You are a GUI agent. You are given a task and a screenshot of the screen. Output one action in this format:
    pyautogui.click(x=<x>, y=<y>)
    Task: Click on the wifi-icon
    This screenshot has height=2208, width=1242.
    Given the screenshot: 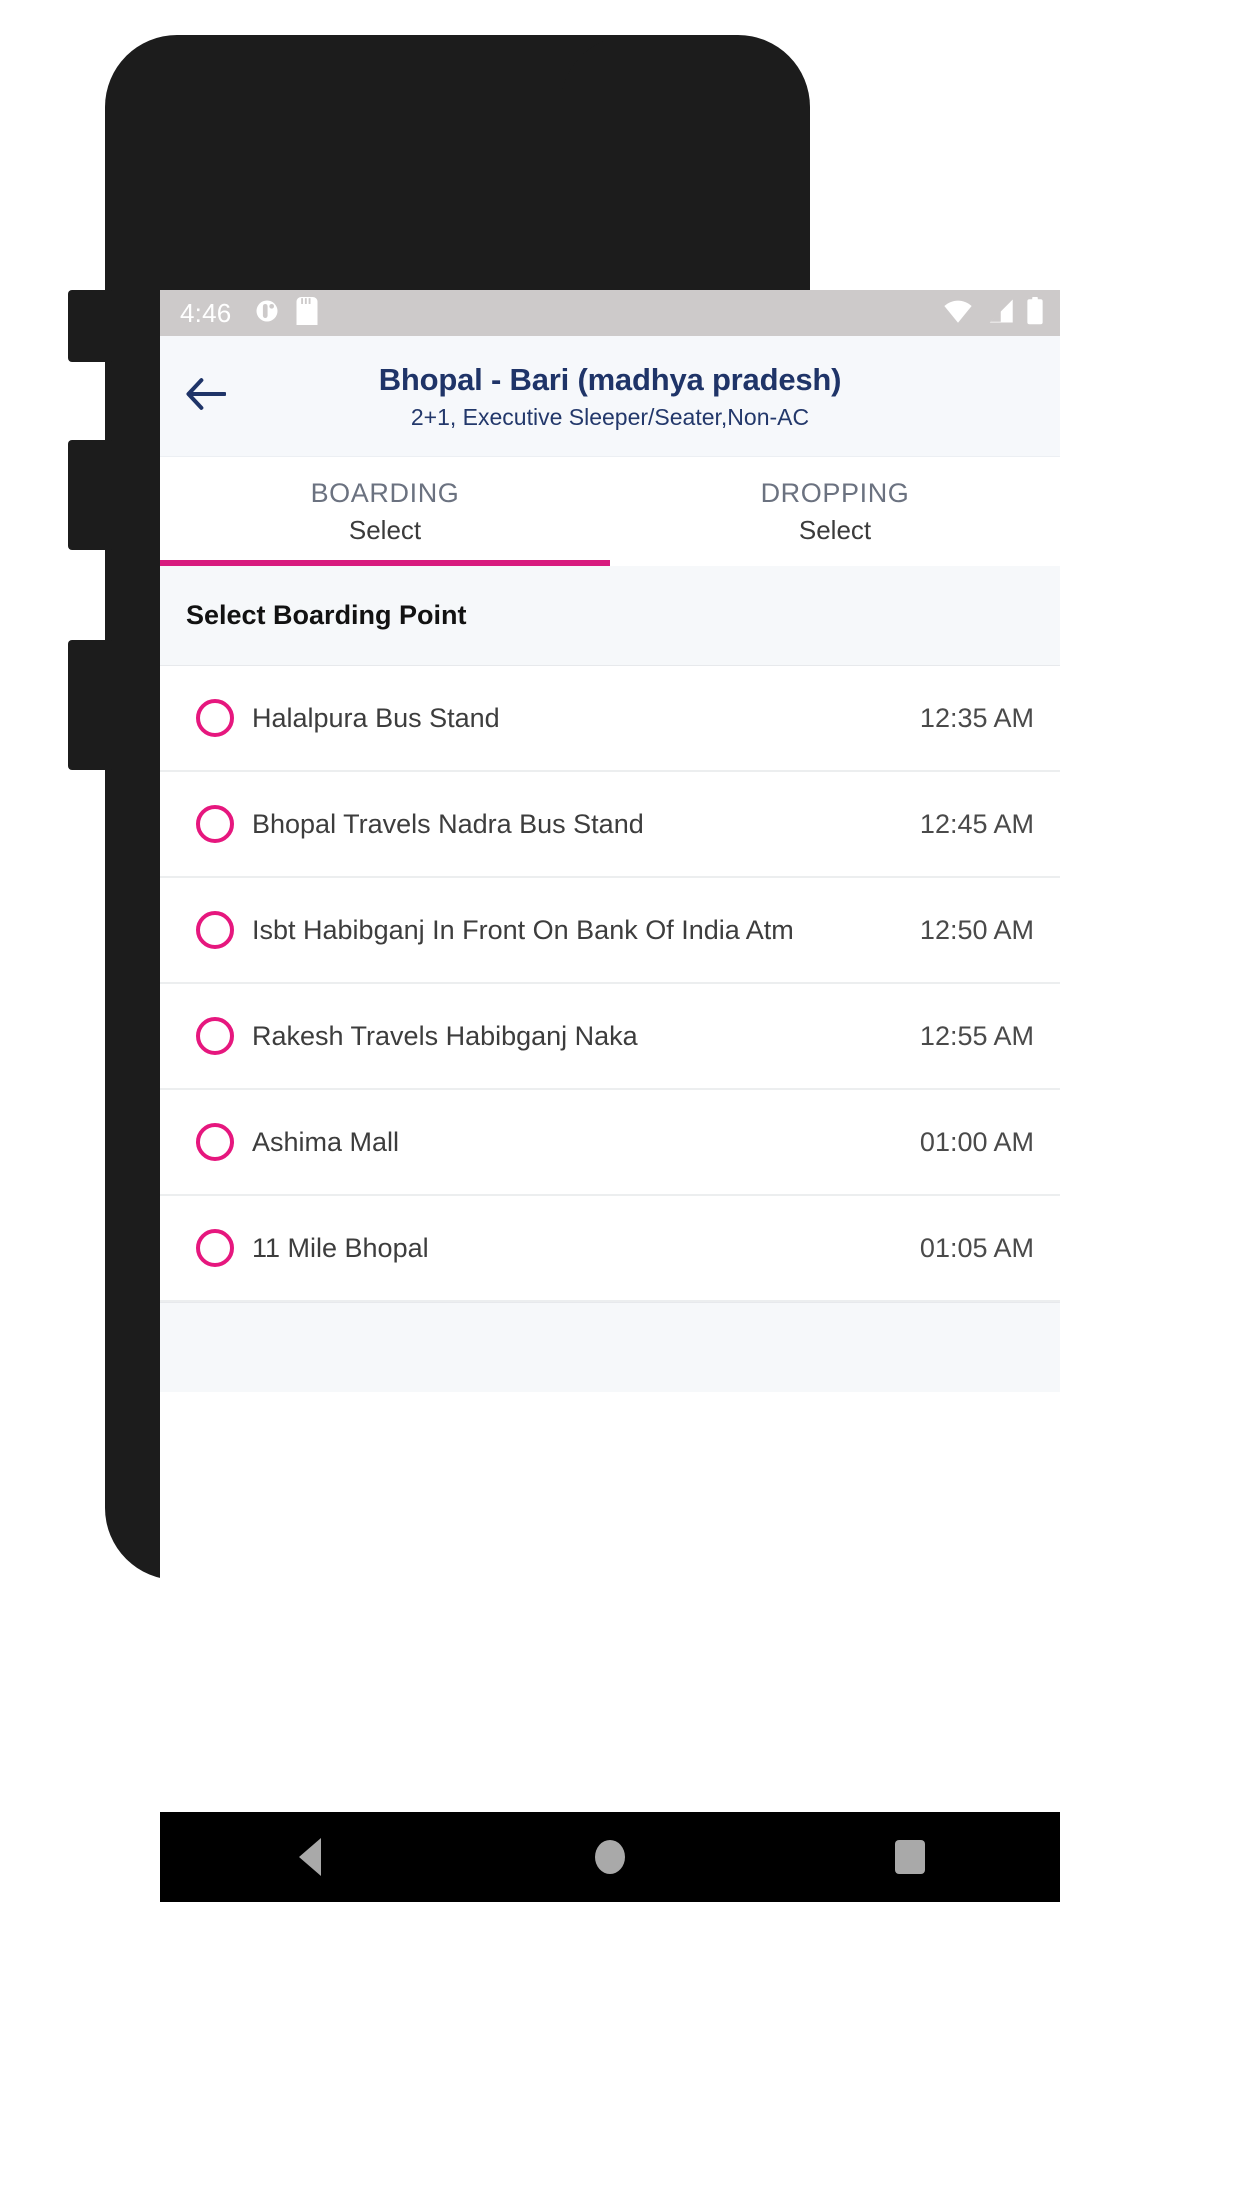 What is the action you would take?
    pyautogui.click(x=958, y=313)
    